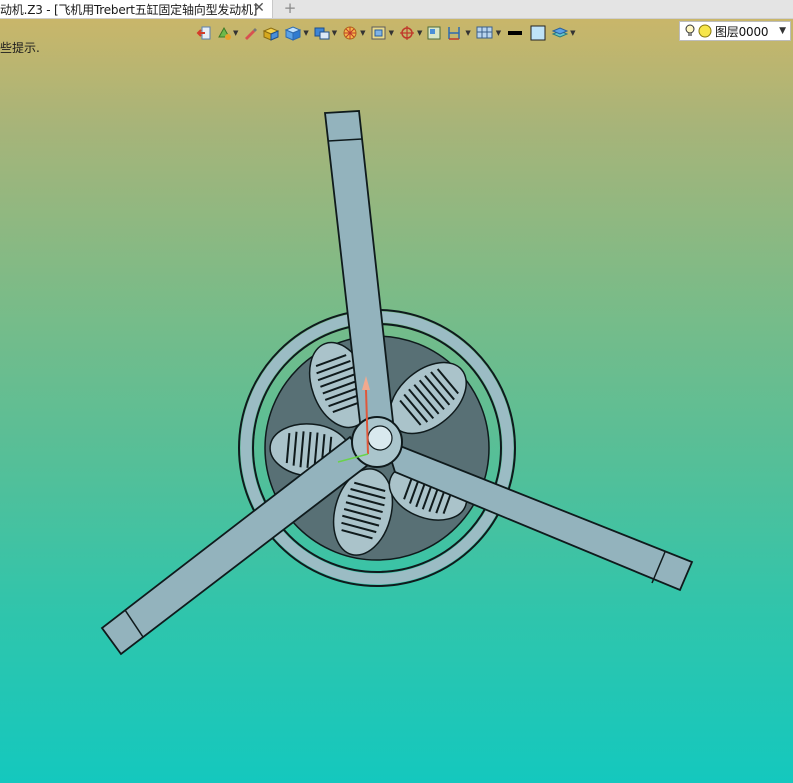 The image size is (793, 783). What do you see at coordinates (129, 9) in the screenshot?
I see `document-tab-title: 动机.Z3 - [飞机用Trebert五缸固定轴向型发动机]` at bounding box center [129, 9].